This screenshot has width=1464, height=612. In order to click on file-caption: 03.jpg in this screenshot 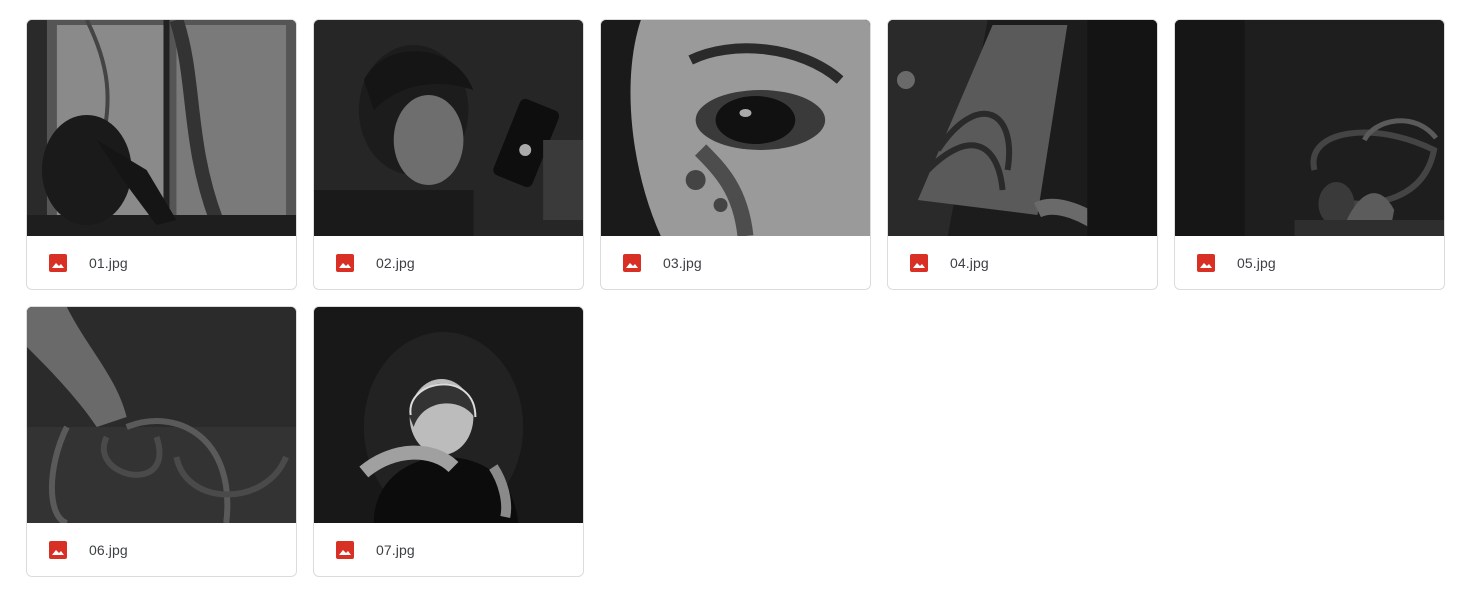, I will do `click(735, 262)`.